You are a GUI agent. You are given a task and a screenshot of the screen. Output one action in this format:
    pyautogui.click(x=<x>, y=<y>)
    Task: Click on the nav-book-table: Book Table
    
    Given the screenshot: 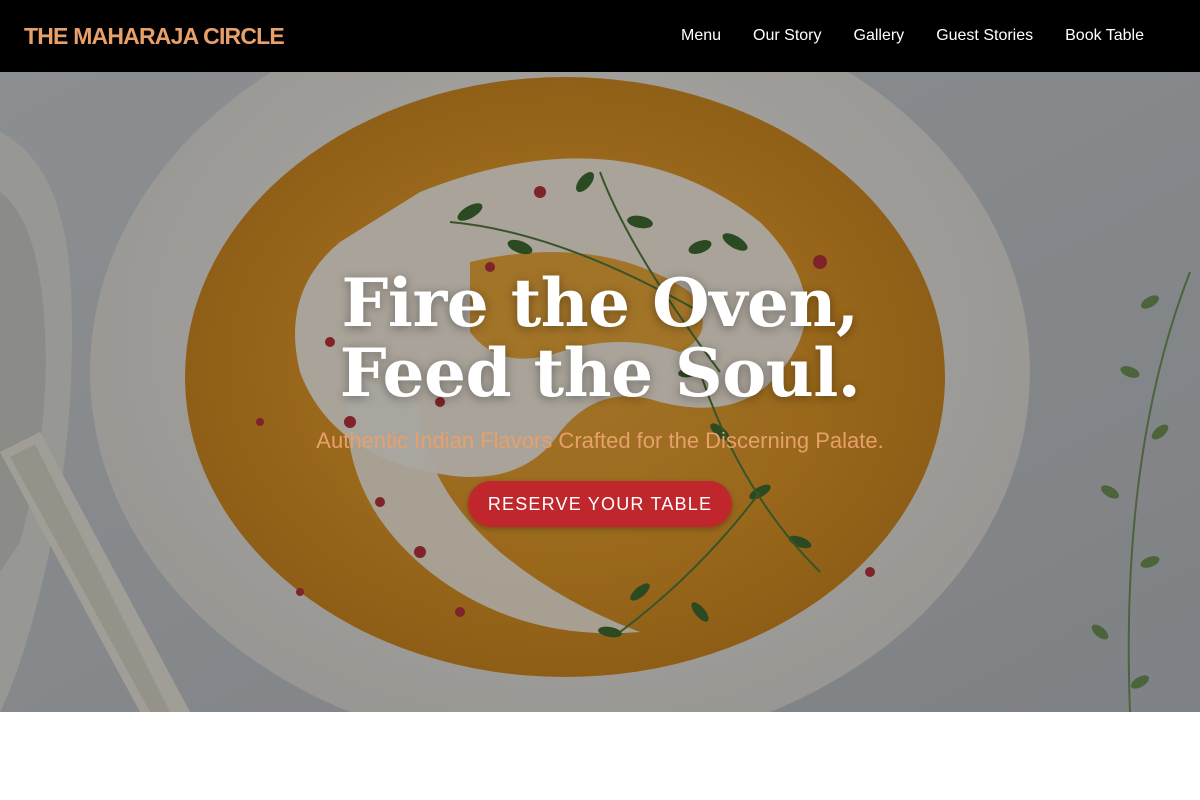 What is the action you would take?
    pyautogui.click(x=1104, y=36)
    